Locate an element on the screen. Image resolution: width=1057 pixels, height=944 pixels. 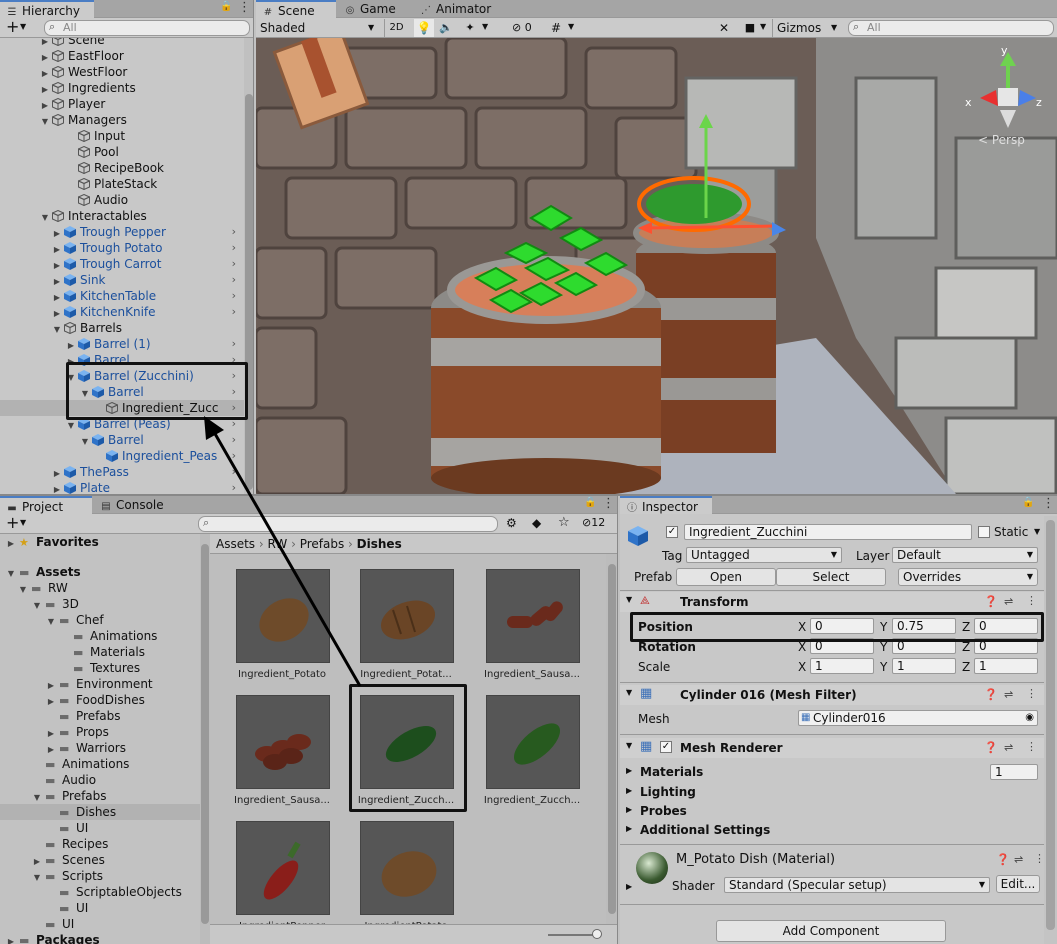
annotation-arrow is located at coordinates (283, 551).